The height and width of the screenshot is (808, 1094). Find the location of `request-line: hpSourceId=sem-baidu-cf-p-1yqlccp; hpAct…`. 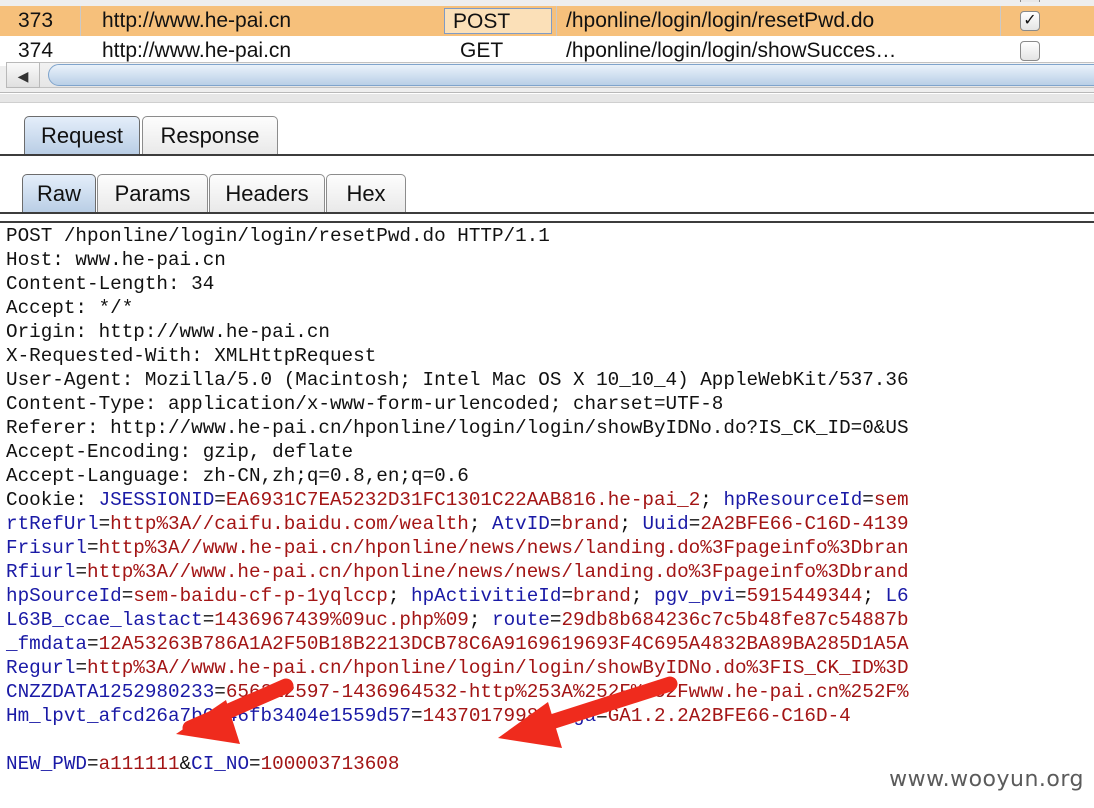

request-line: hpSourceId=sem-baidu-cf-p-1yqlccp; hpAct… is located at coordinates (457, 596).